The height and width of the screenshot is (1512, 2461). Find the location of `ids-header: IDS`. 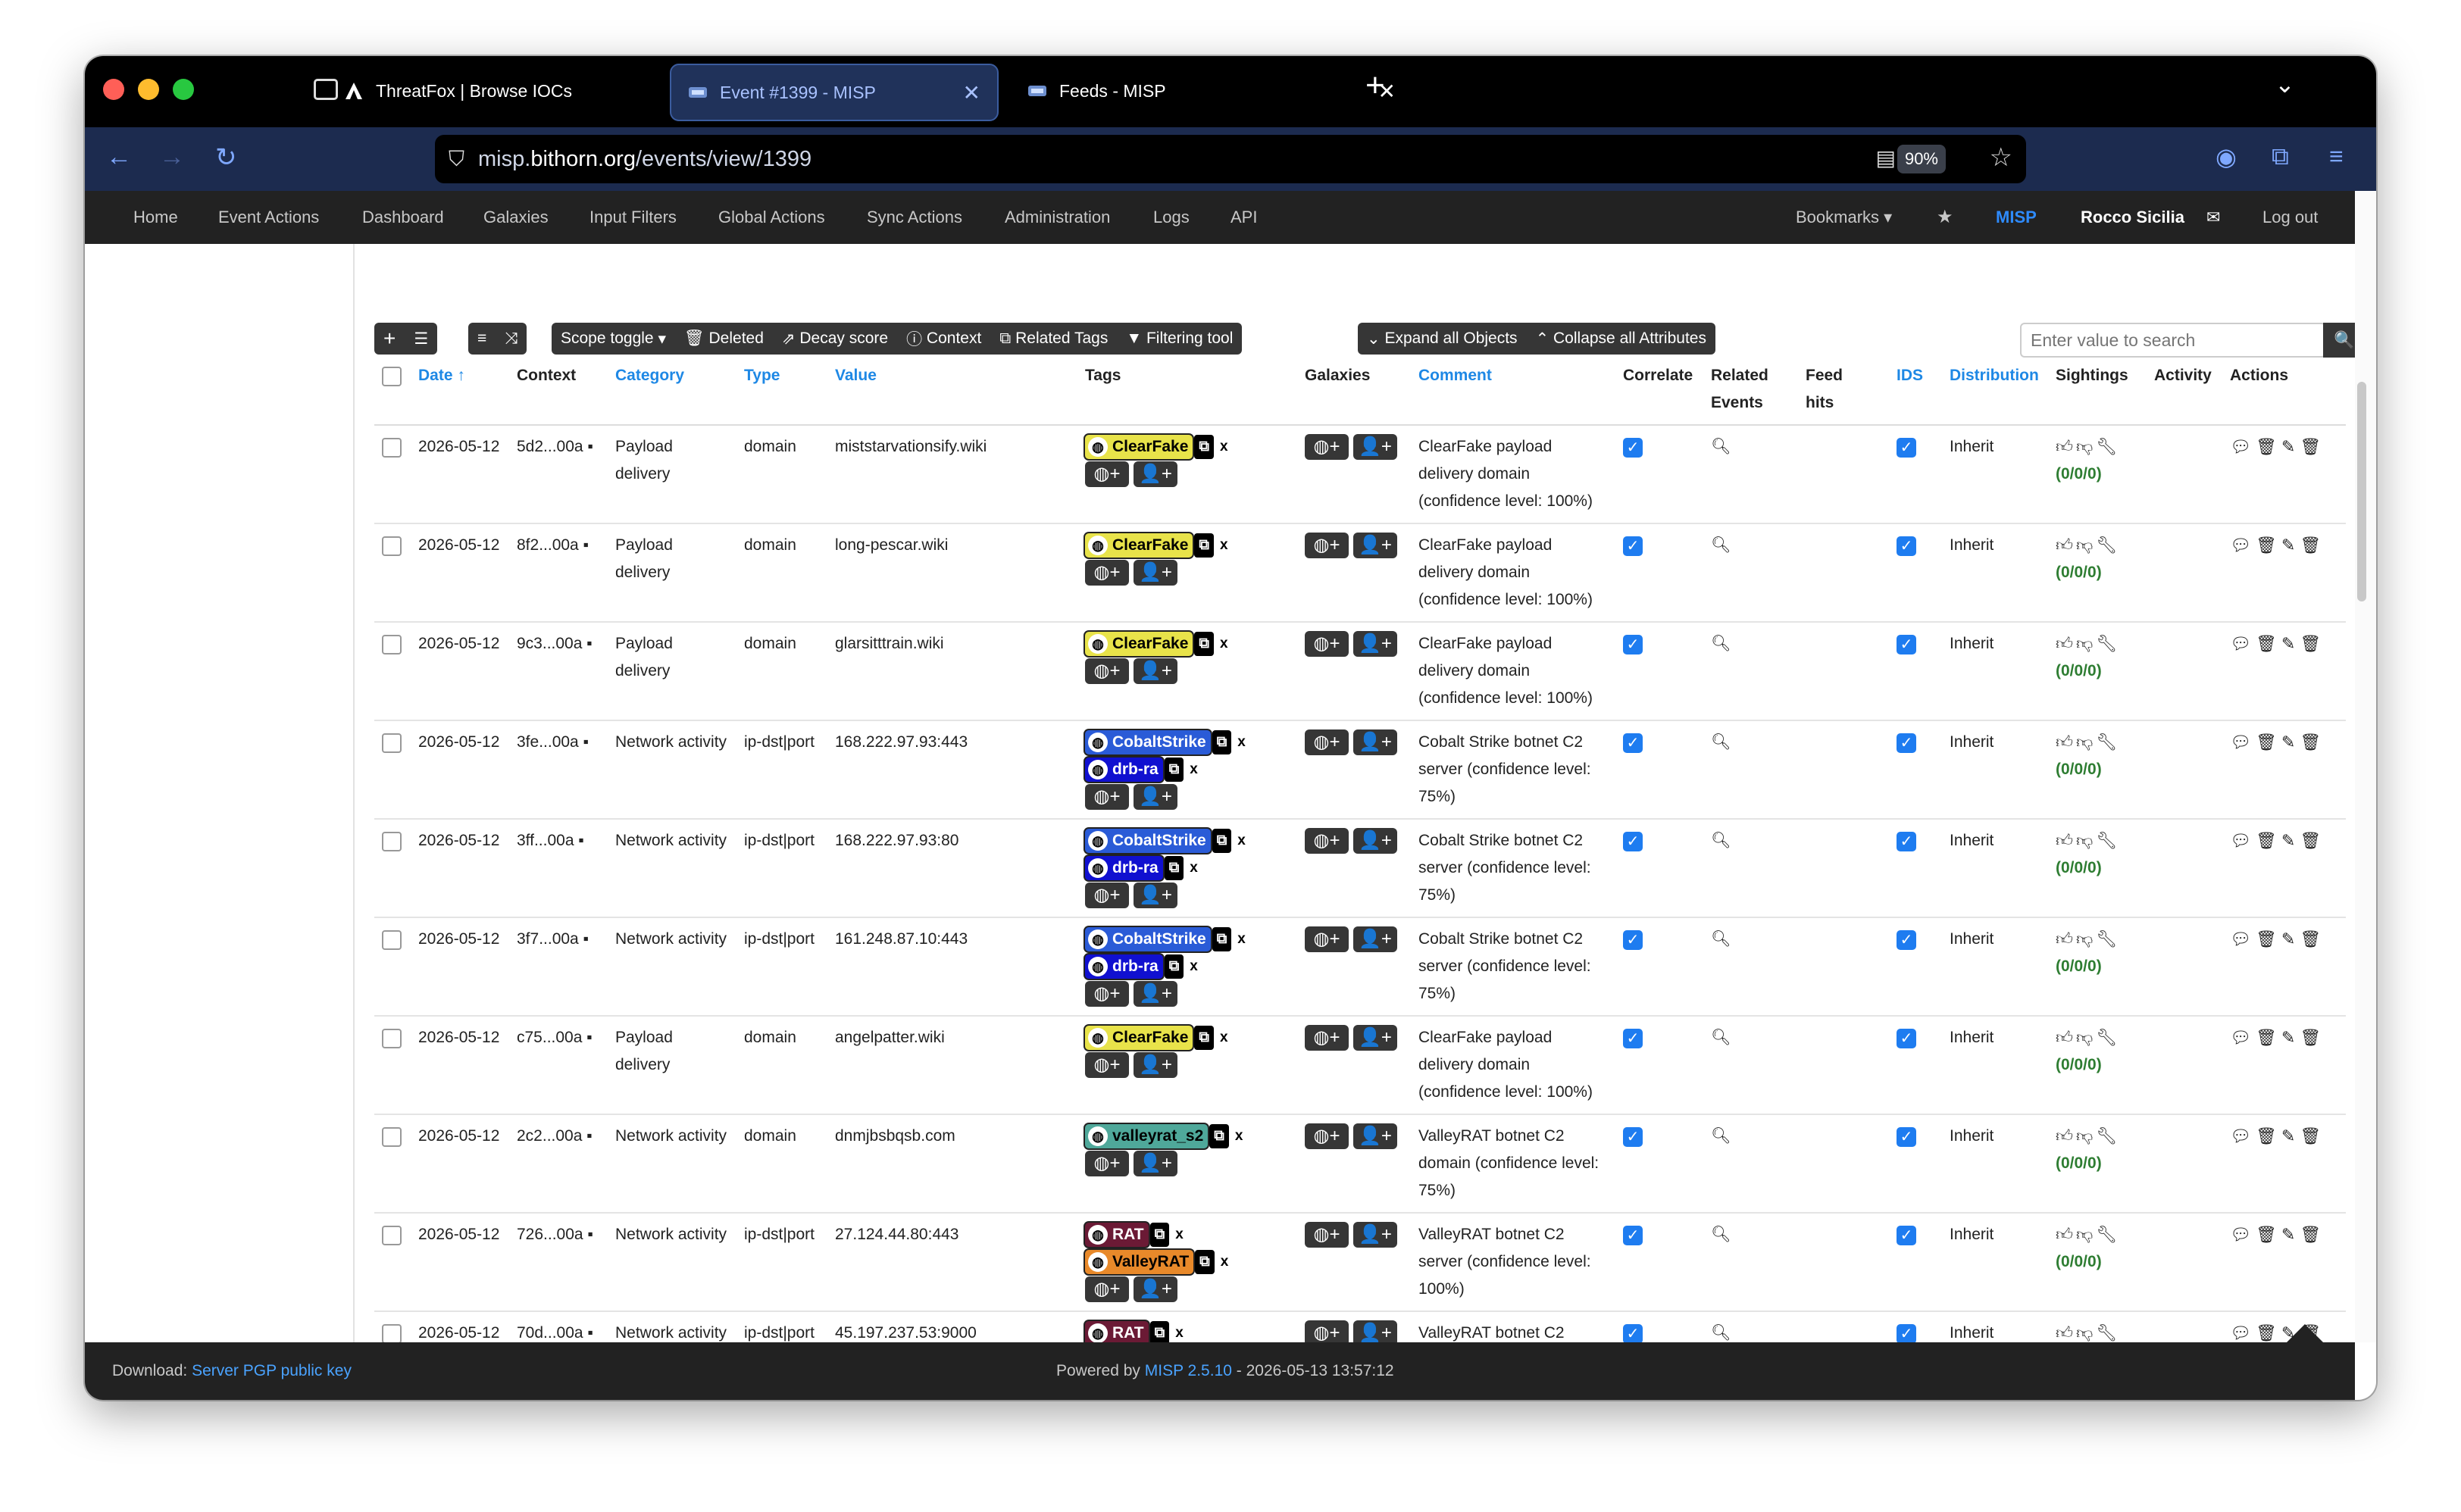

ids-header: IDS is located at coordinates (1916, 391).